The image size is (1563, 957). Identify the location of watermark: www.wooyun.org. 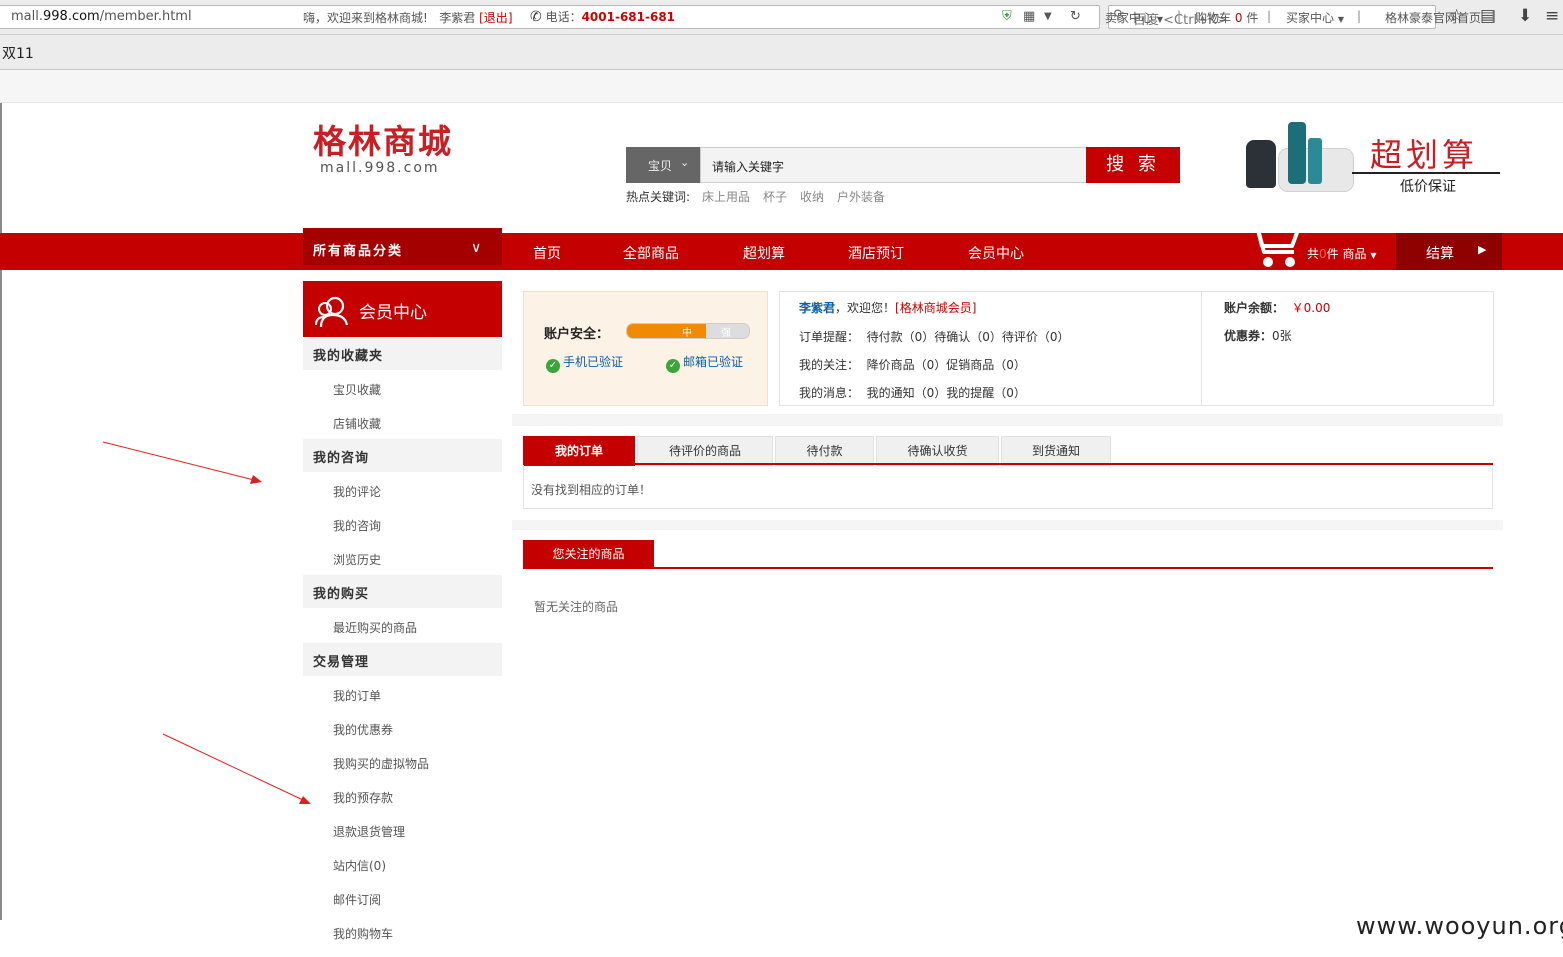
(1459, 926).